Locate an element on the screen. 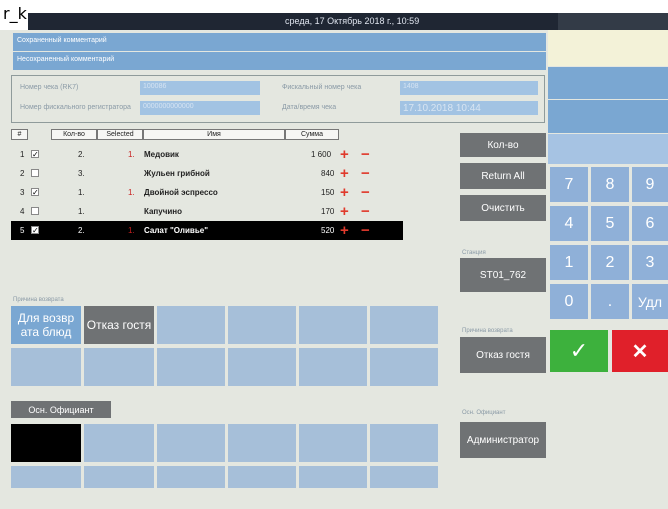  row-number: 5 is located at coordinates (22, 230).